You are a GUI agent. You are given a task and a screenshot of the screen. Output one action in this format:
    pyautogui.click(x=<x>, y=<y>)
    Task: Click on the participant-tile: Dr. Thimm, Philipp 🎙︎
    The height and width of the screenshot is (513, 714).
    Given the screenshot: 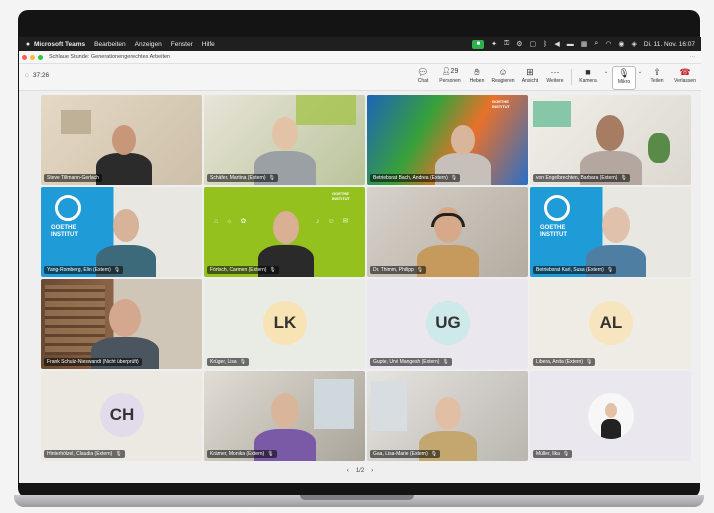 What is the action you would take?
    pyautogui.click(x=447, y=232)
    